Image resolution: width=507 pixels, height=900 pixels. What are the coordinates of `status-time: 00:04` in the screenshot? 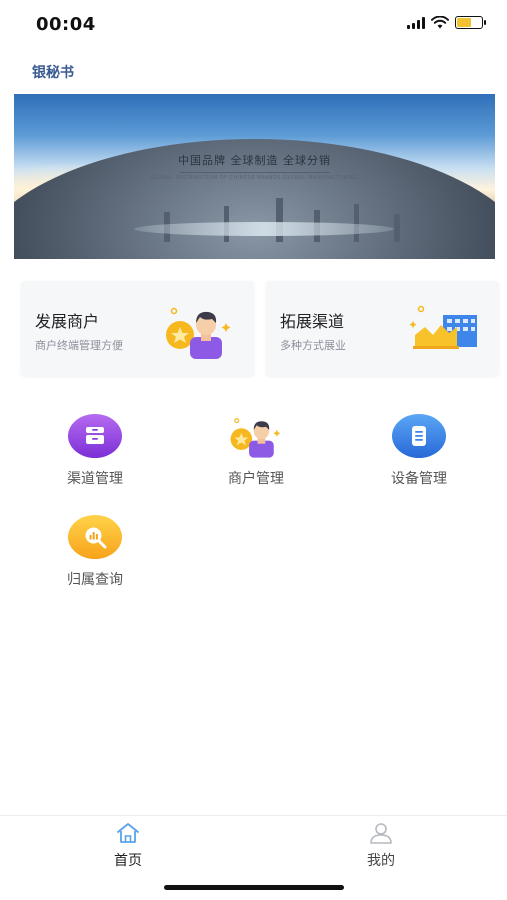 It's located at (66, 24).